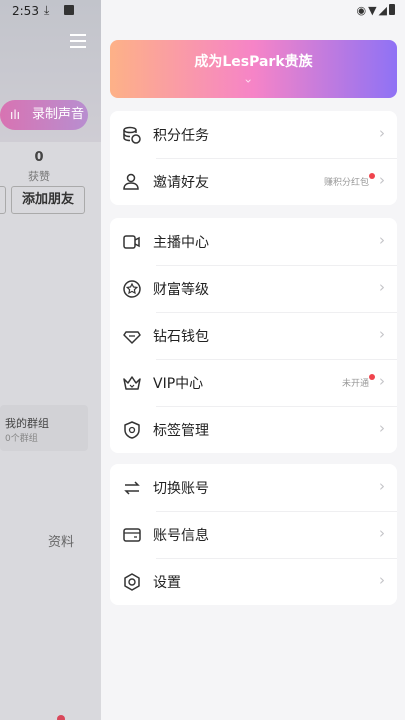 The height and width of the screenshot is (720, 405). I want to click on record-voice-label: 录制声音, so click(58, 114).